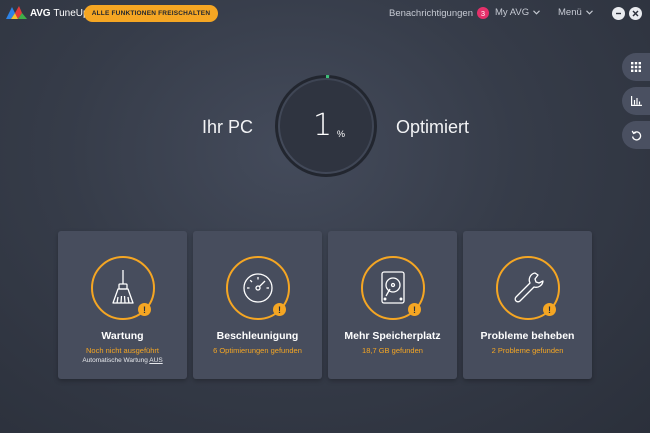 This screenshot has height=433, width=650. I want to click on minimize-icon, so click(618, 13).